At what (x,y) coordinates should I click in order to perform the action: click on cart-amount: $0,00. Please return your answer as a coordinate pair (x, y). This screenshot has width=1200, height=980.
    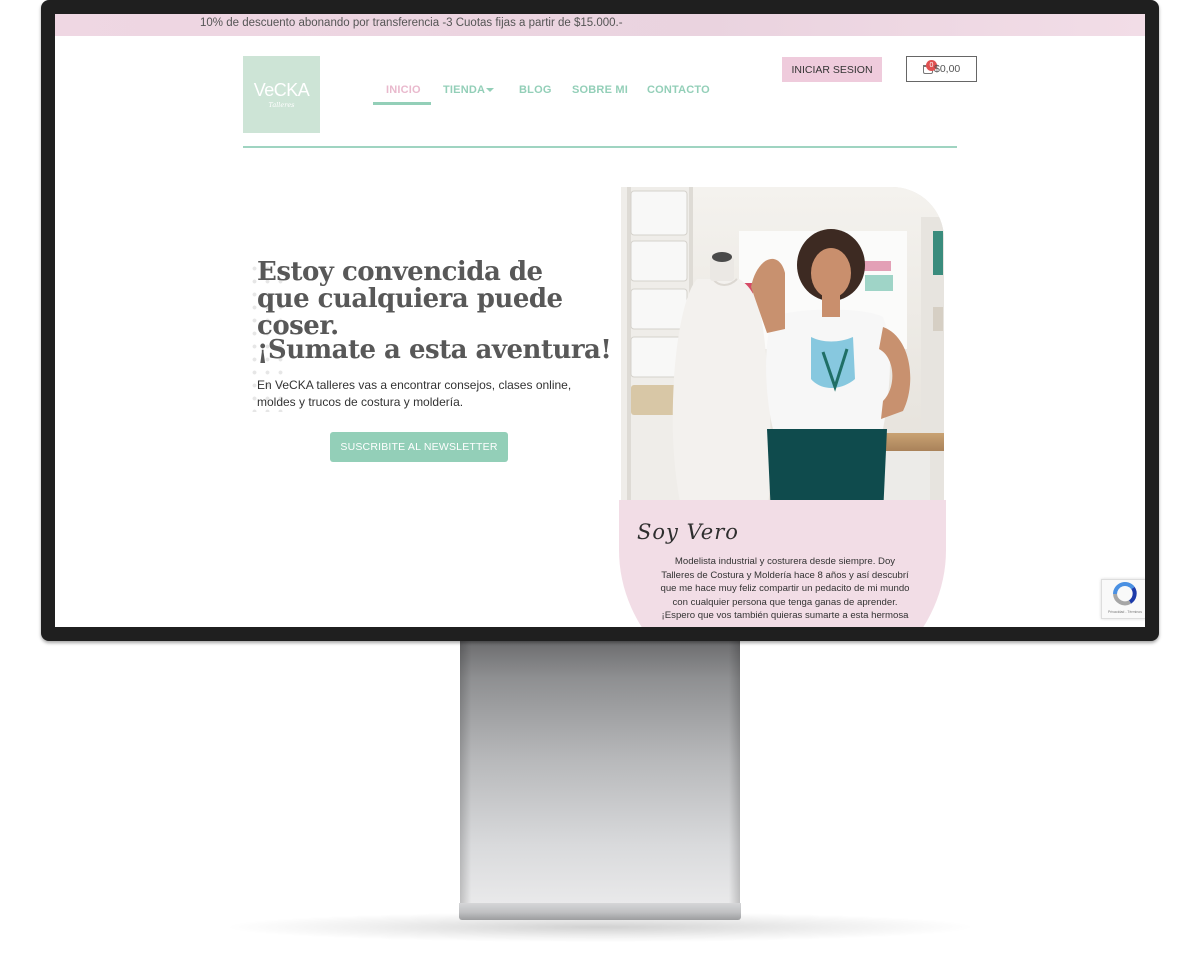
    Looking at the image, I should click on (947, 69).